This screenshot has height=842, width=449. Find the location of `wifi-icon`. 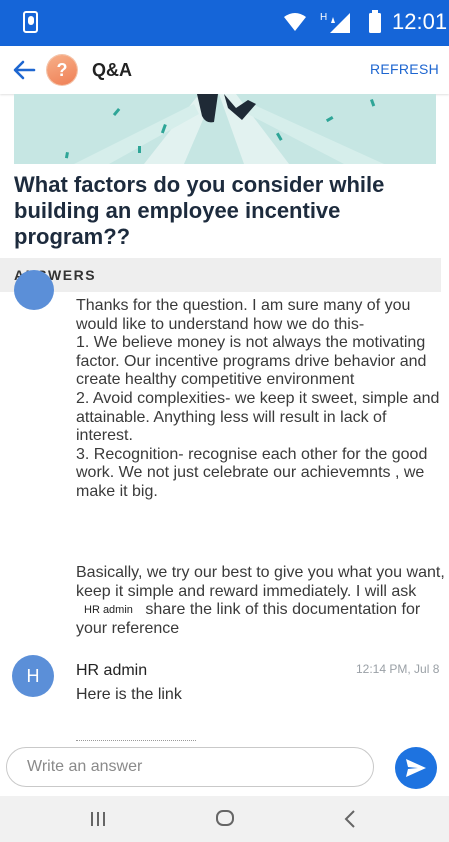

wifi-icon is located at coordinates (295, 22).